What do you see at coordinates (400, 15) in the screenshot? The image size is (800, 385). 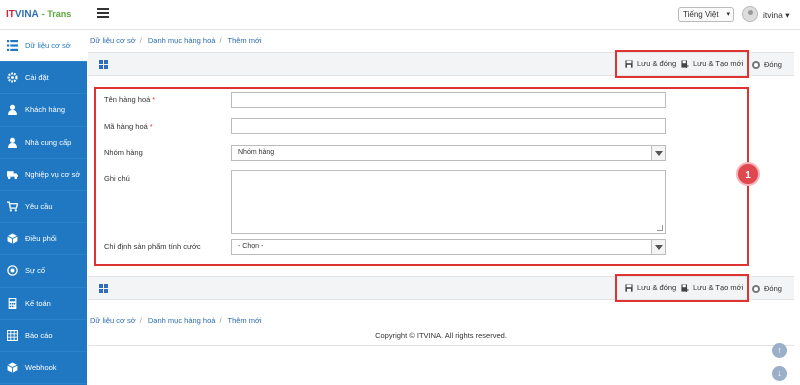 I see `top-bar: ITVINA - Trans Tiếng Việt ▾ itvina ▾` at bounding box center [400, 15].